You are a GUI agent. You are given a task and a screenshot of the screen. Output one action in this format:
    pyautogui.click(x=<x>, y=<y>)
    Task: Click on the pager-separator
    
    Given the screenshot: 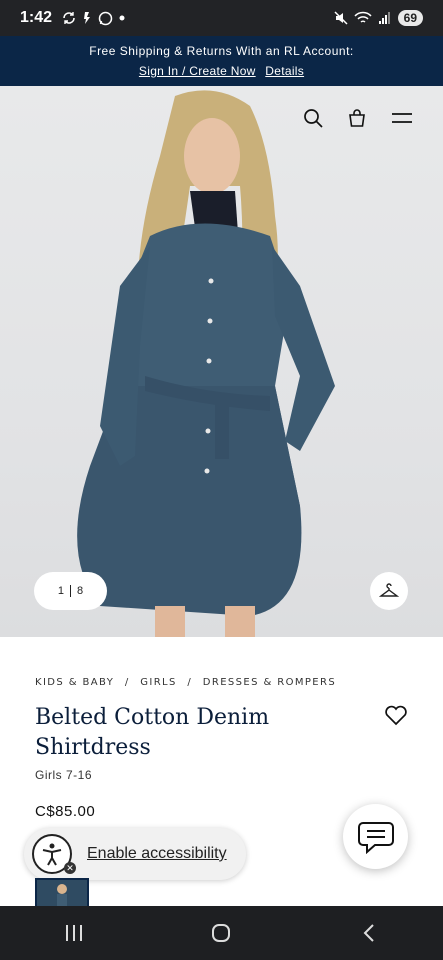 What is the action you would take?
    pyautogui.click(x=70, y=591)
    